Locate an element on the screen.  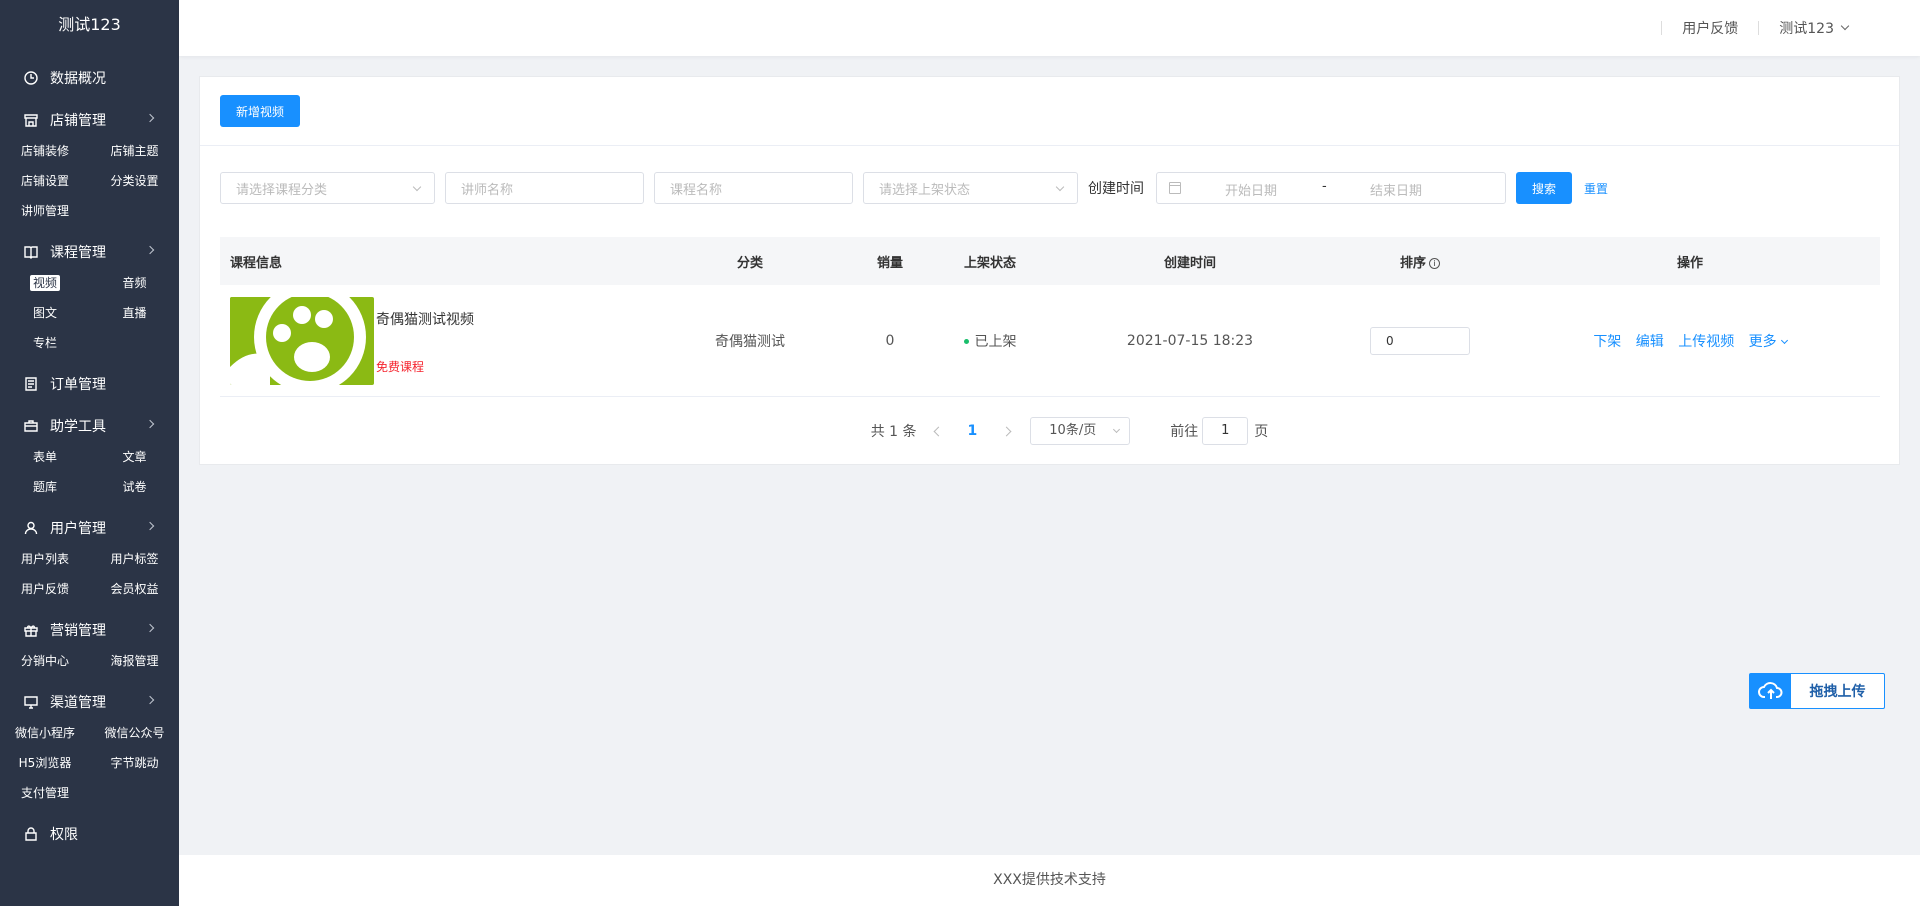
sidebar-item-shop-decor: 店铺装修 is located at coordinates (45, 151).